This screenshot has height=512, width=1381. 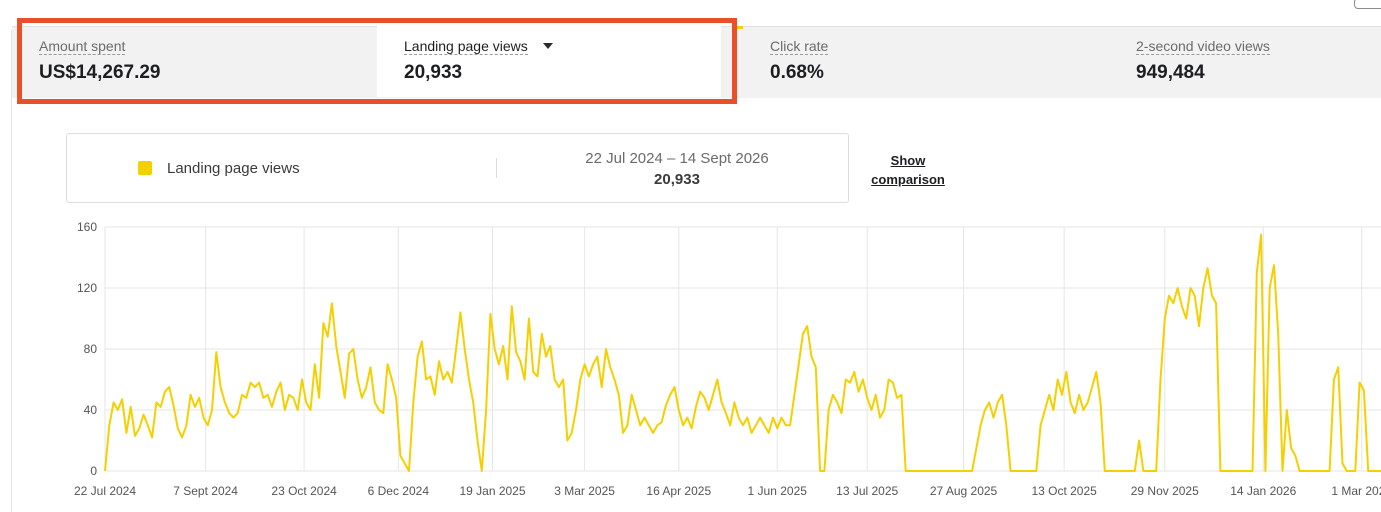 I want to click on x-tick-label: 22 Jul 2024, so click(x=105, y=491).